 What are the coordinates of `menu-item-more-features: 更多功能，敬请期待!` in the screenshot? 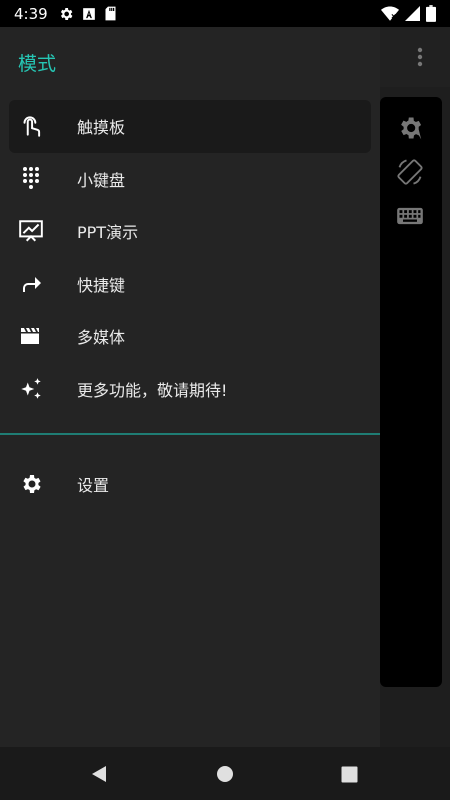 It's located at (190, 389).